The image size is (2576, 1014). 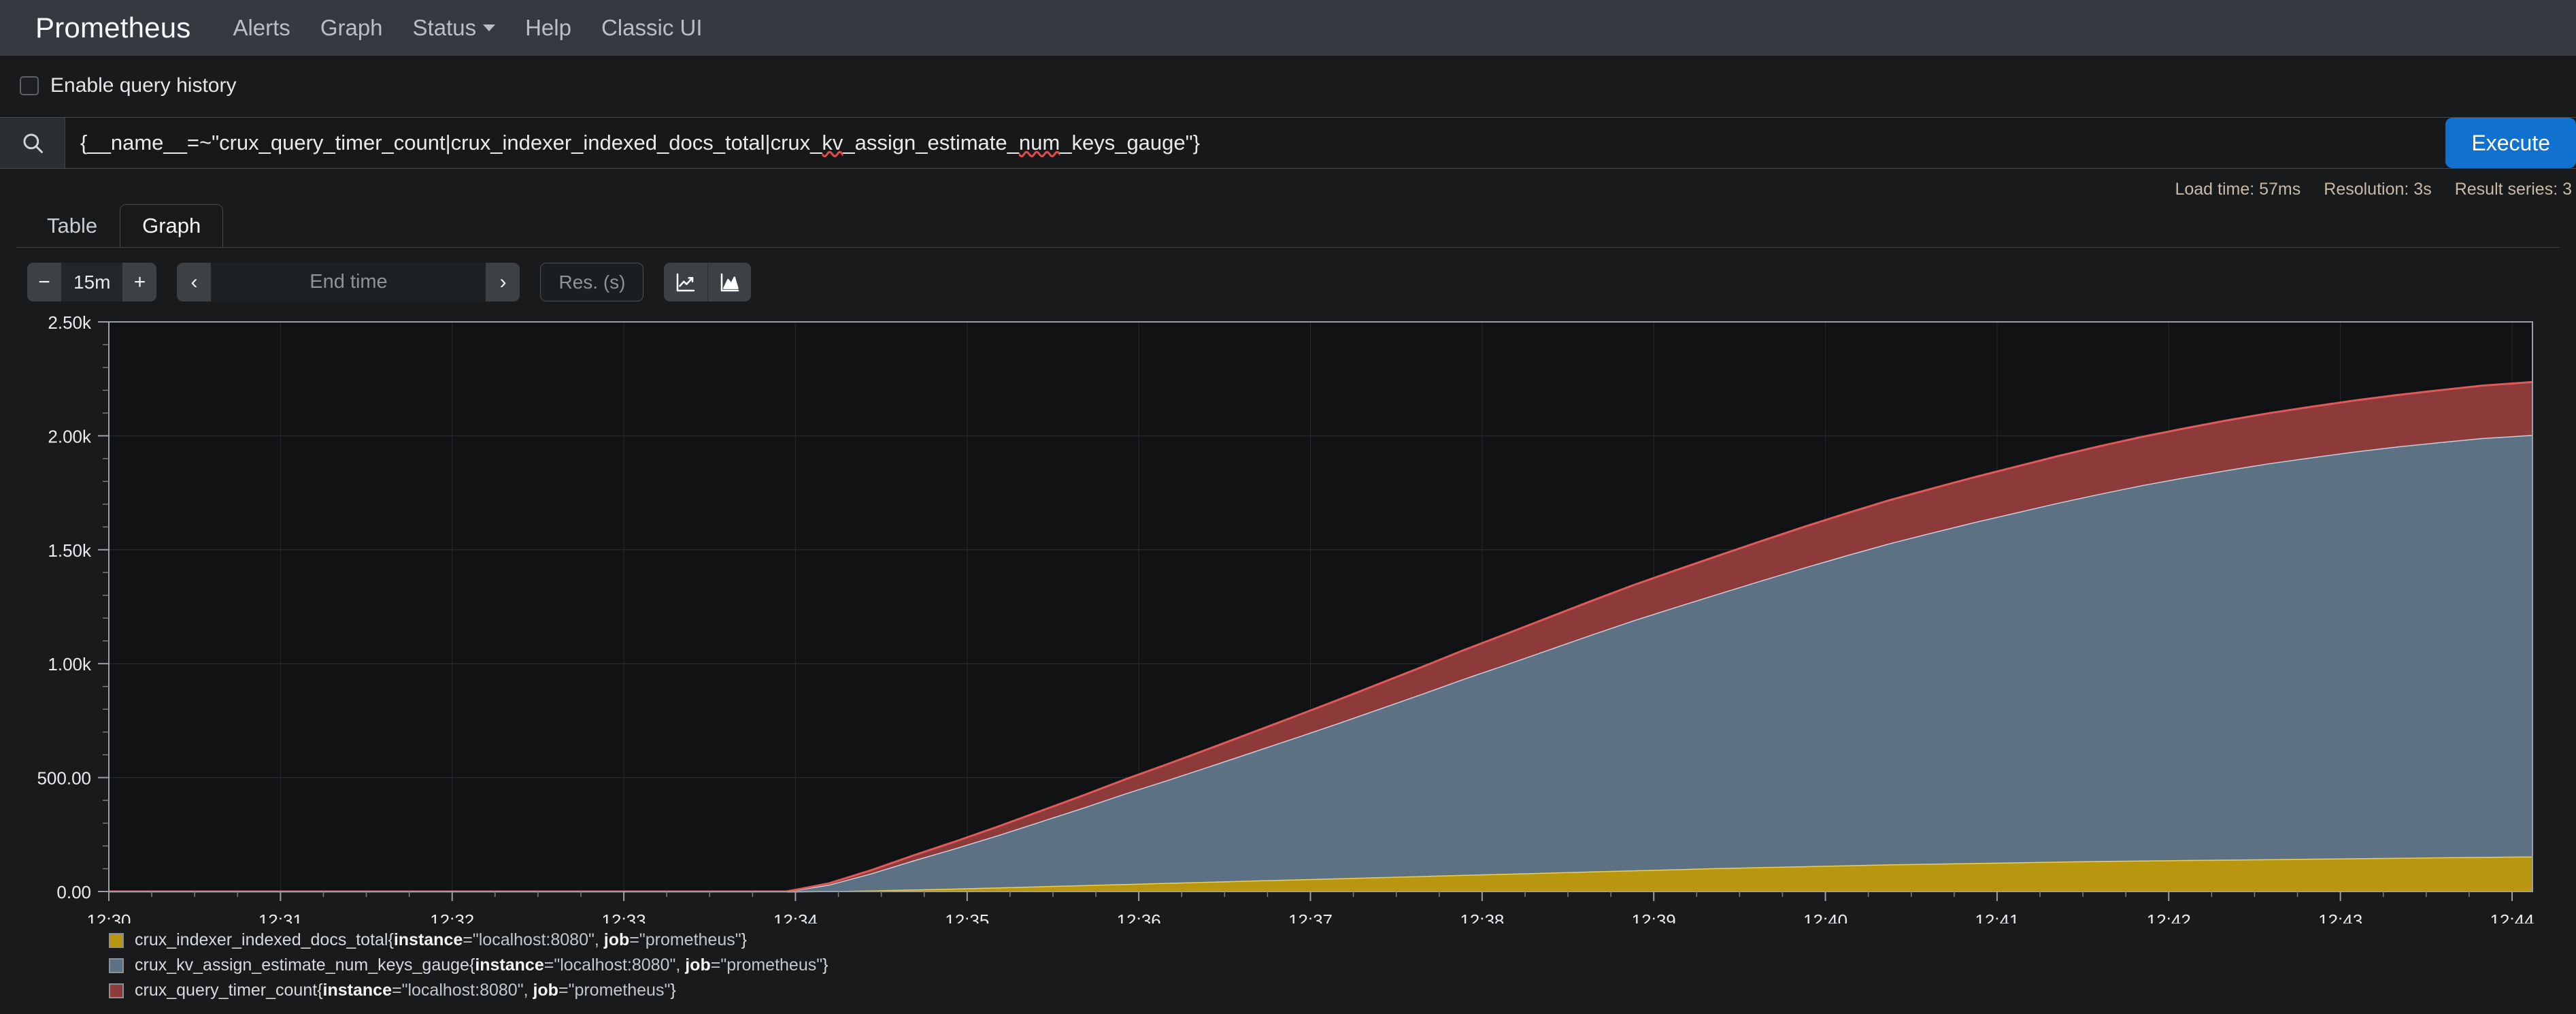 What do you see at coordinates (70, 664) in the screenshot?
I see `y-tick-label: 1.00k` at bounding box center [70, 664].